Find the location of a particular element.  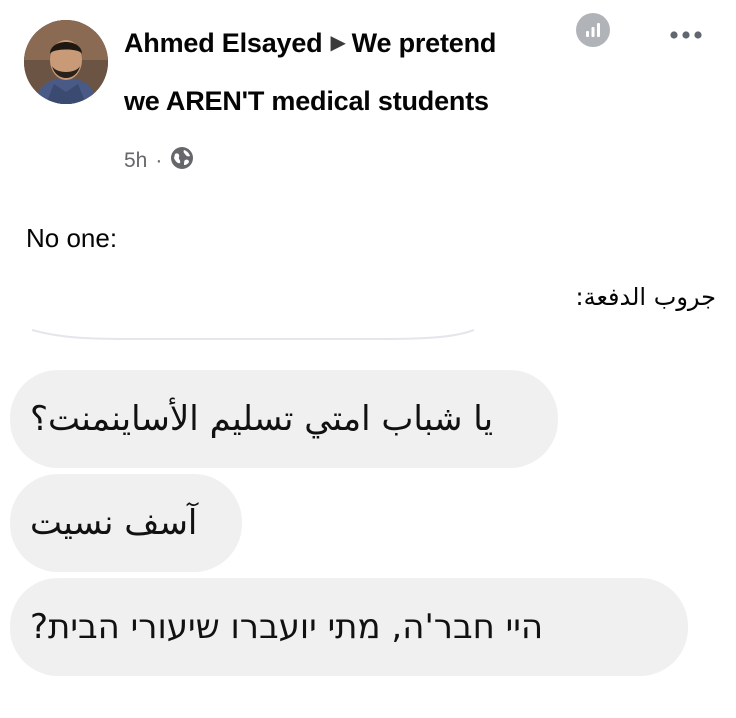

chat-bubble: היי חבר'ה, מתי יועברו שיעורי הבית? is located at coordinates (349, 627).